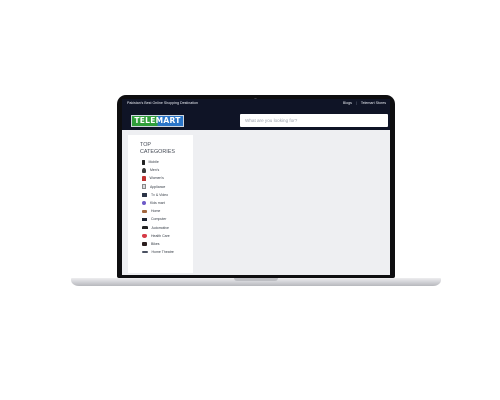  Describe the element at coordinates (314, 120) in the screenshot. I see `search-input: What are you looking for?` at that location.